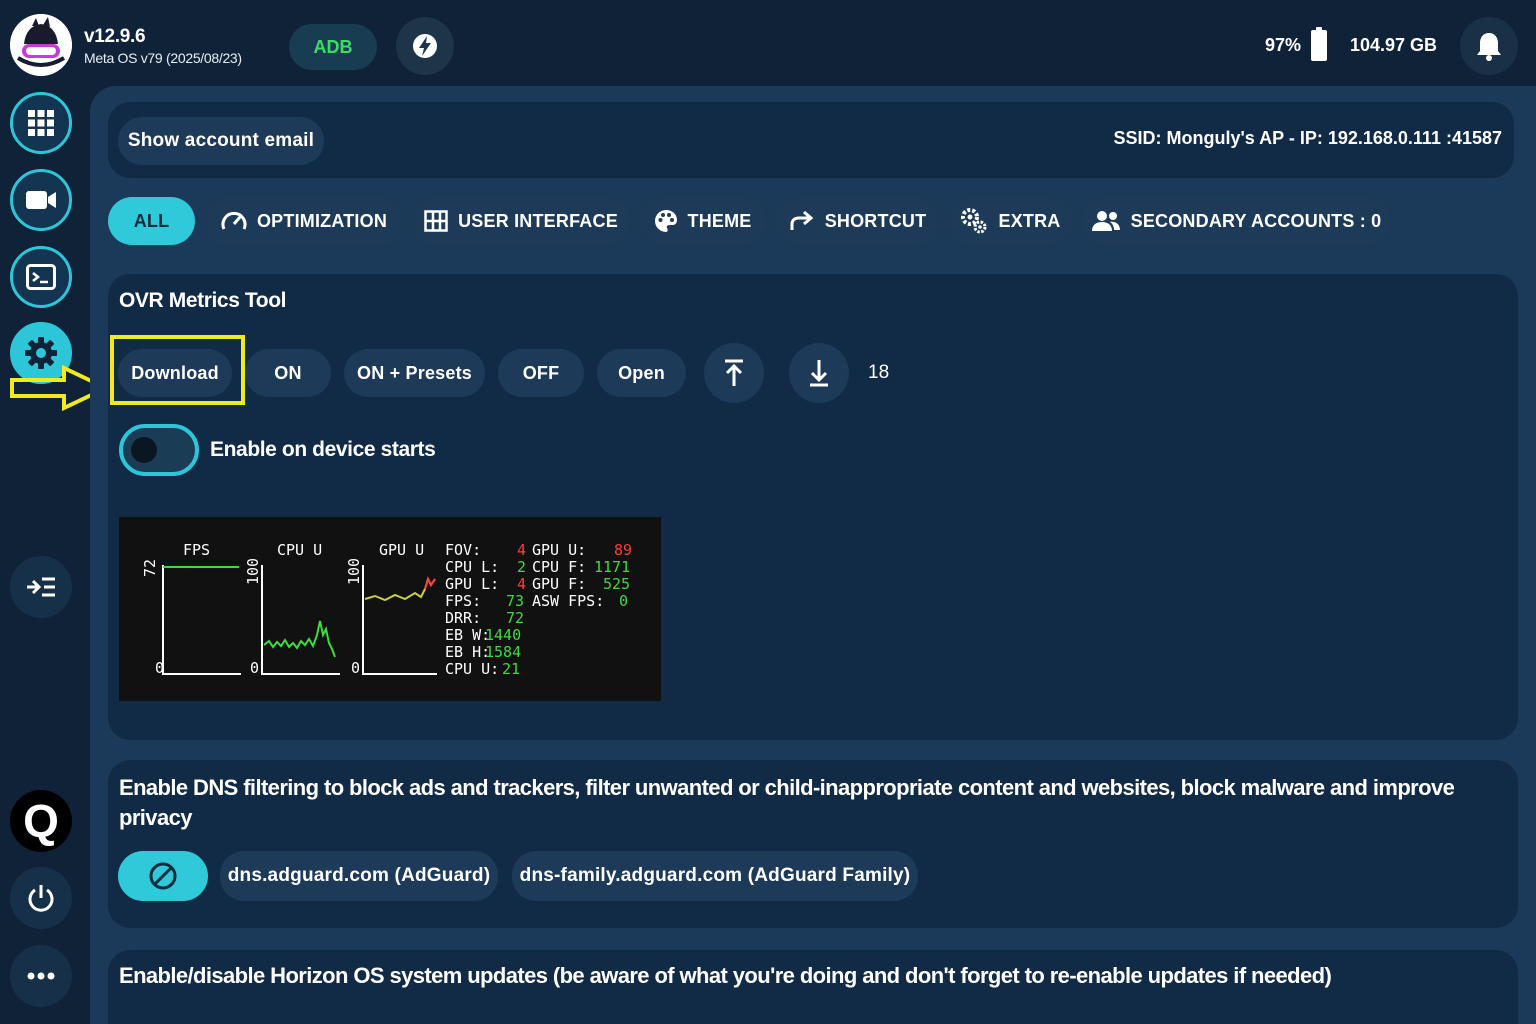  I want to click on stat-label: GPU U:, so click(559, 550).